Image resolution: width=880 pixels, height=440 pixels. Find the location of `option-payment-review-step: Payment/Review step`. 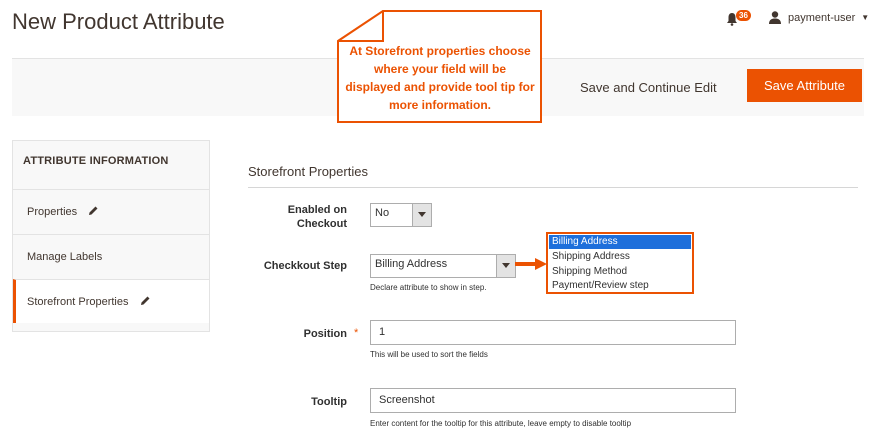

option-payment-review-step: Payment/Review step is located at coordinates (620, 286).